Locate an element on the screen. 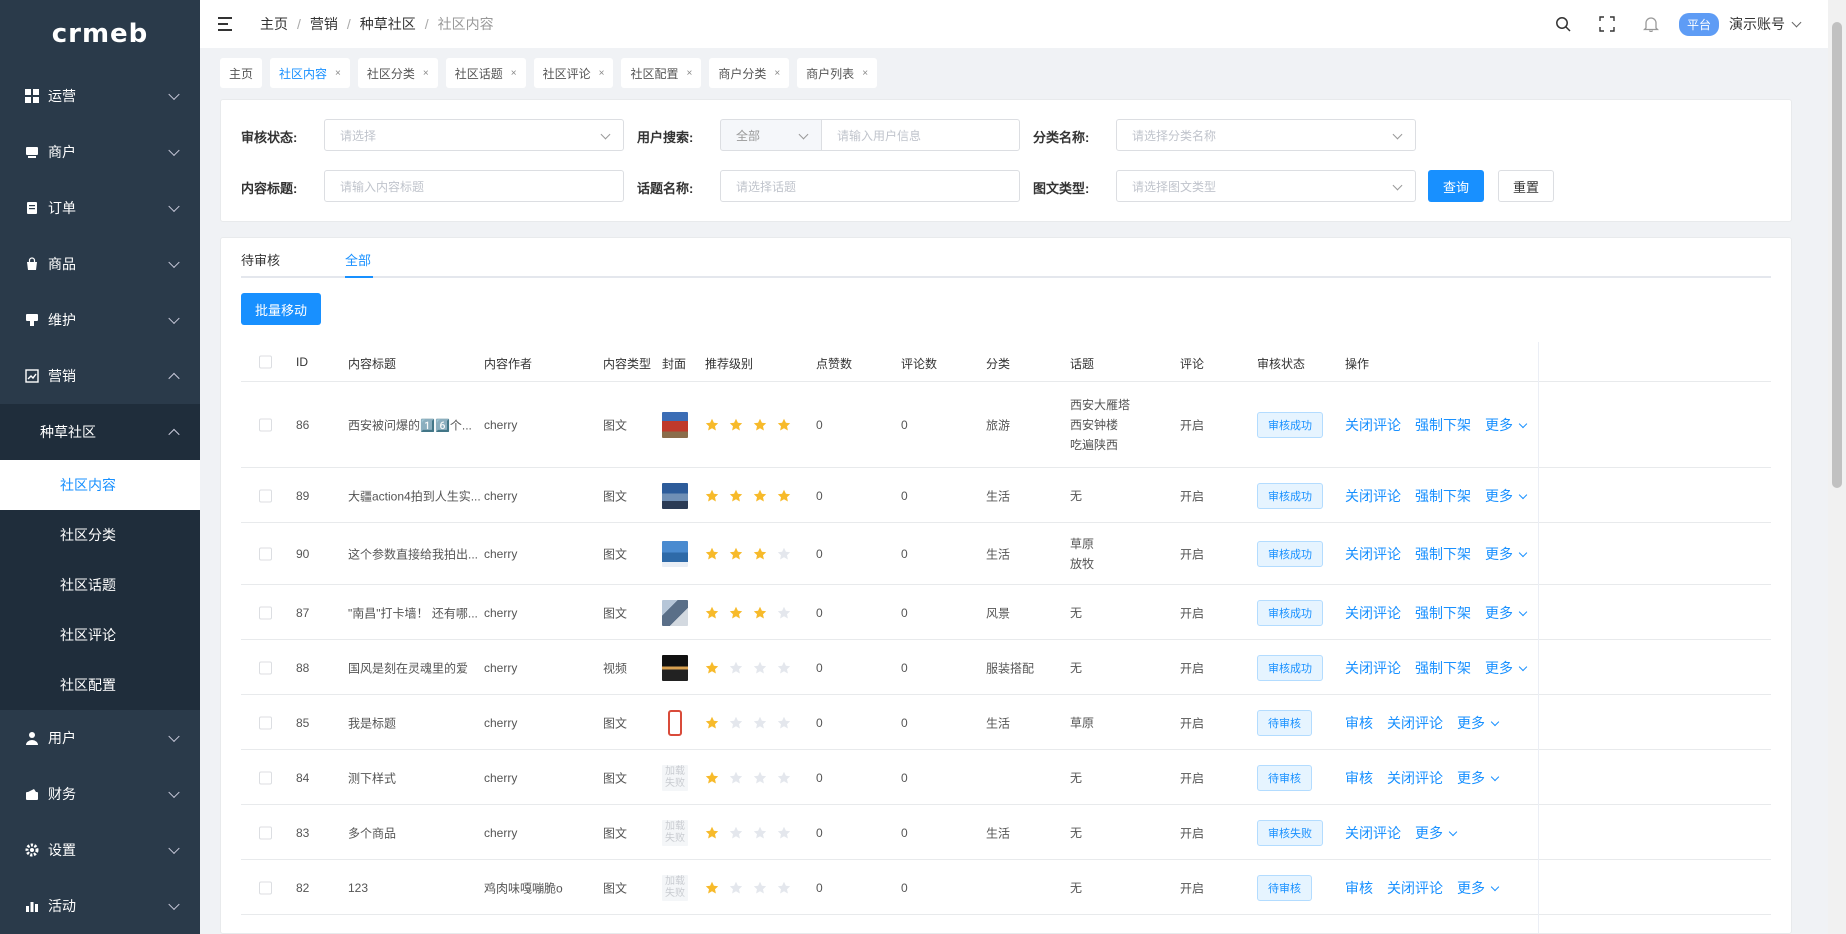  sidebar-subitem-1: 社区分类 is located at coordinates (100, 535).